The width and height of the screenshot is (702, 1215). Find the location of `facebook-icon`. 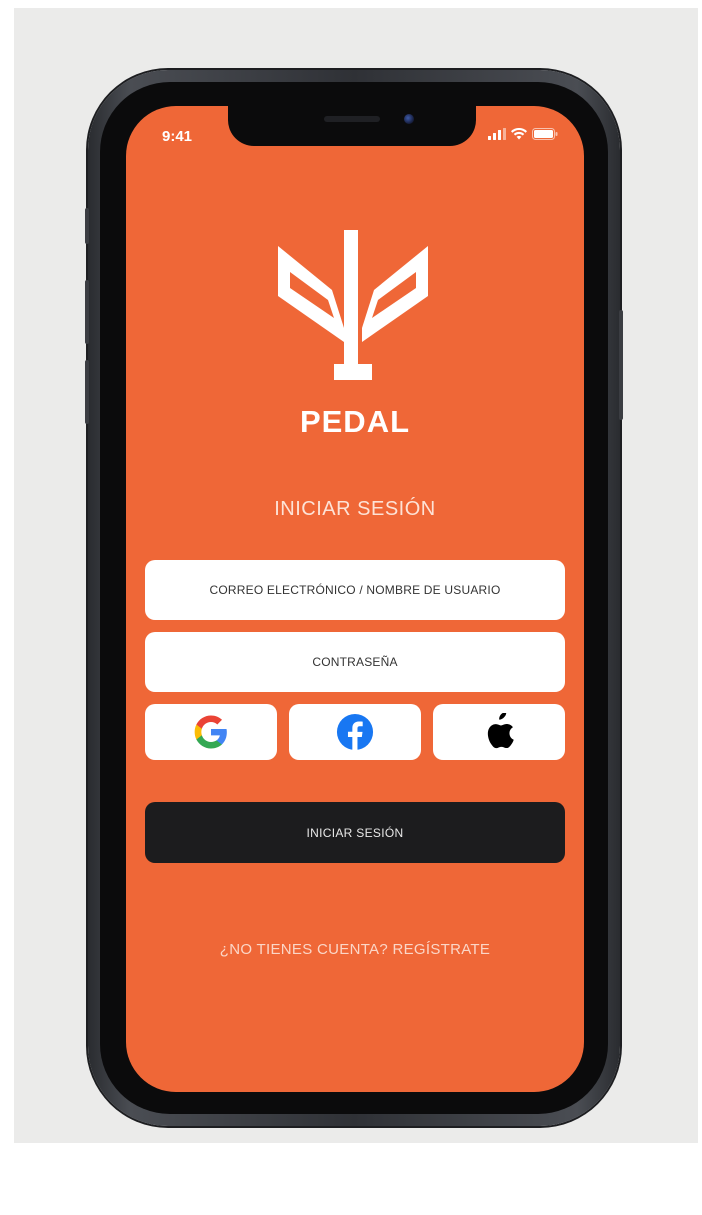

facebook-icon is located at coordinates (355, 732).